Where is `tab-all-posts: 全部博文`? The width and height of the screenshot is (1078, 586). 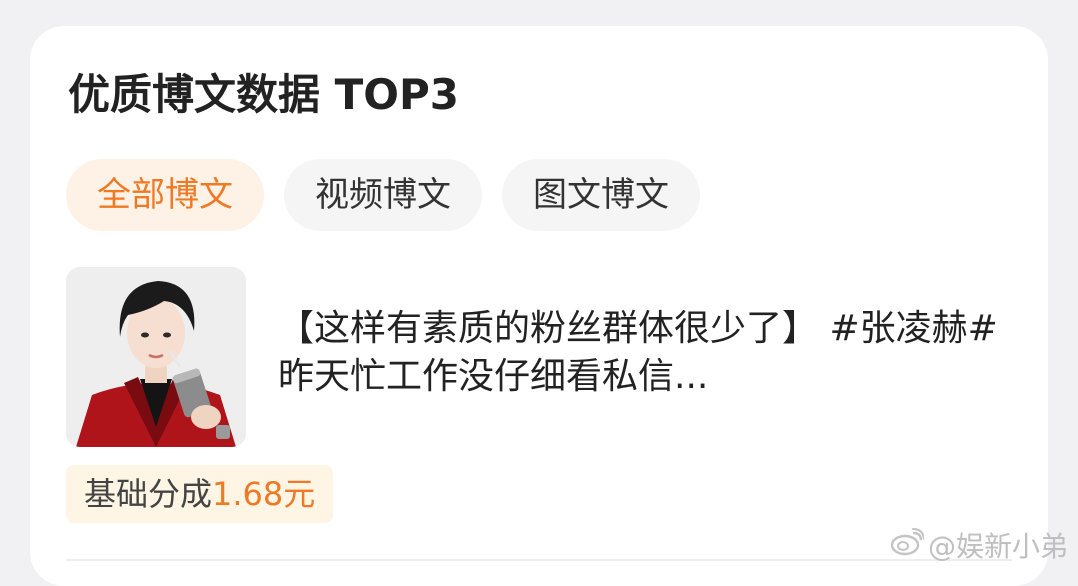
tab-all-posts: 全部博文 is located at coordinates (165, 195).